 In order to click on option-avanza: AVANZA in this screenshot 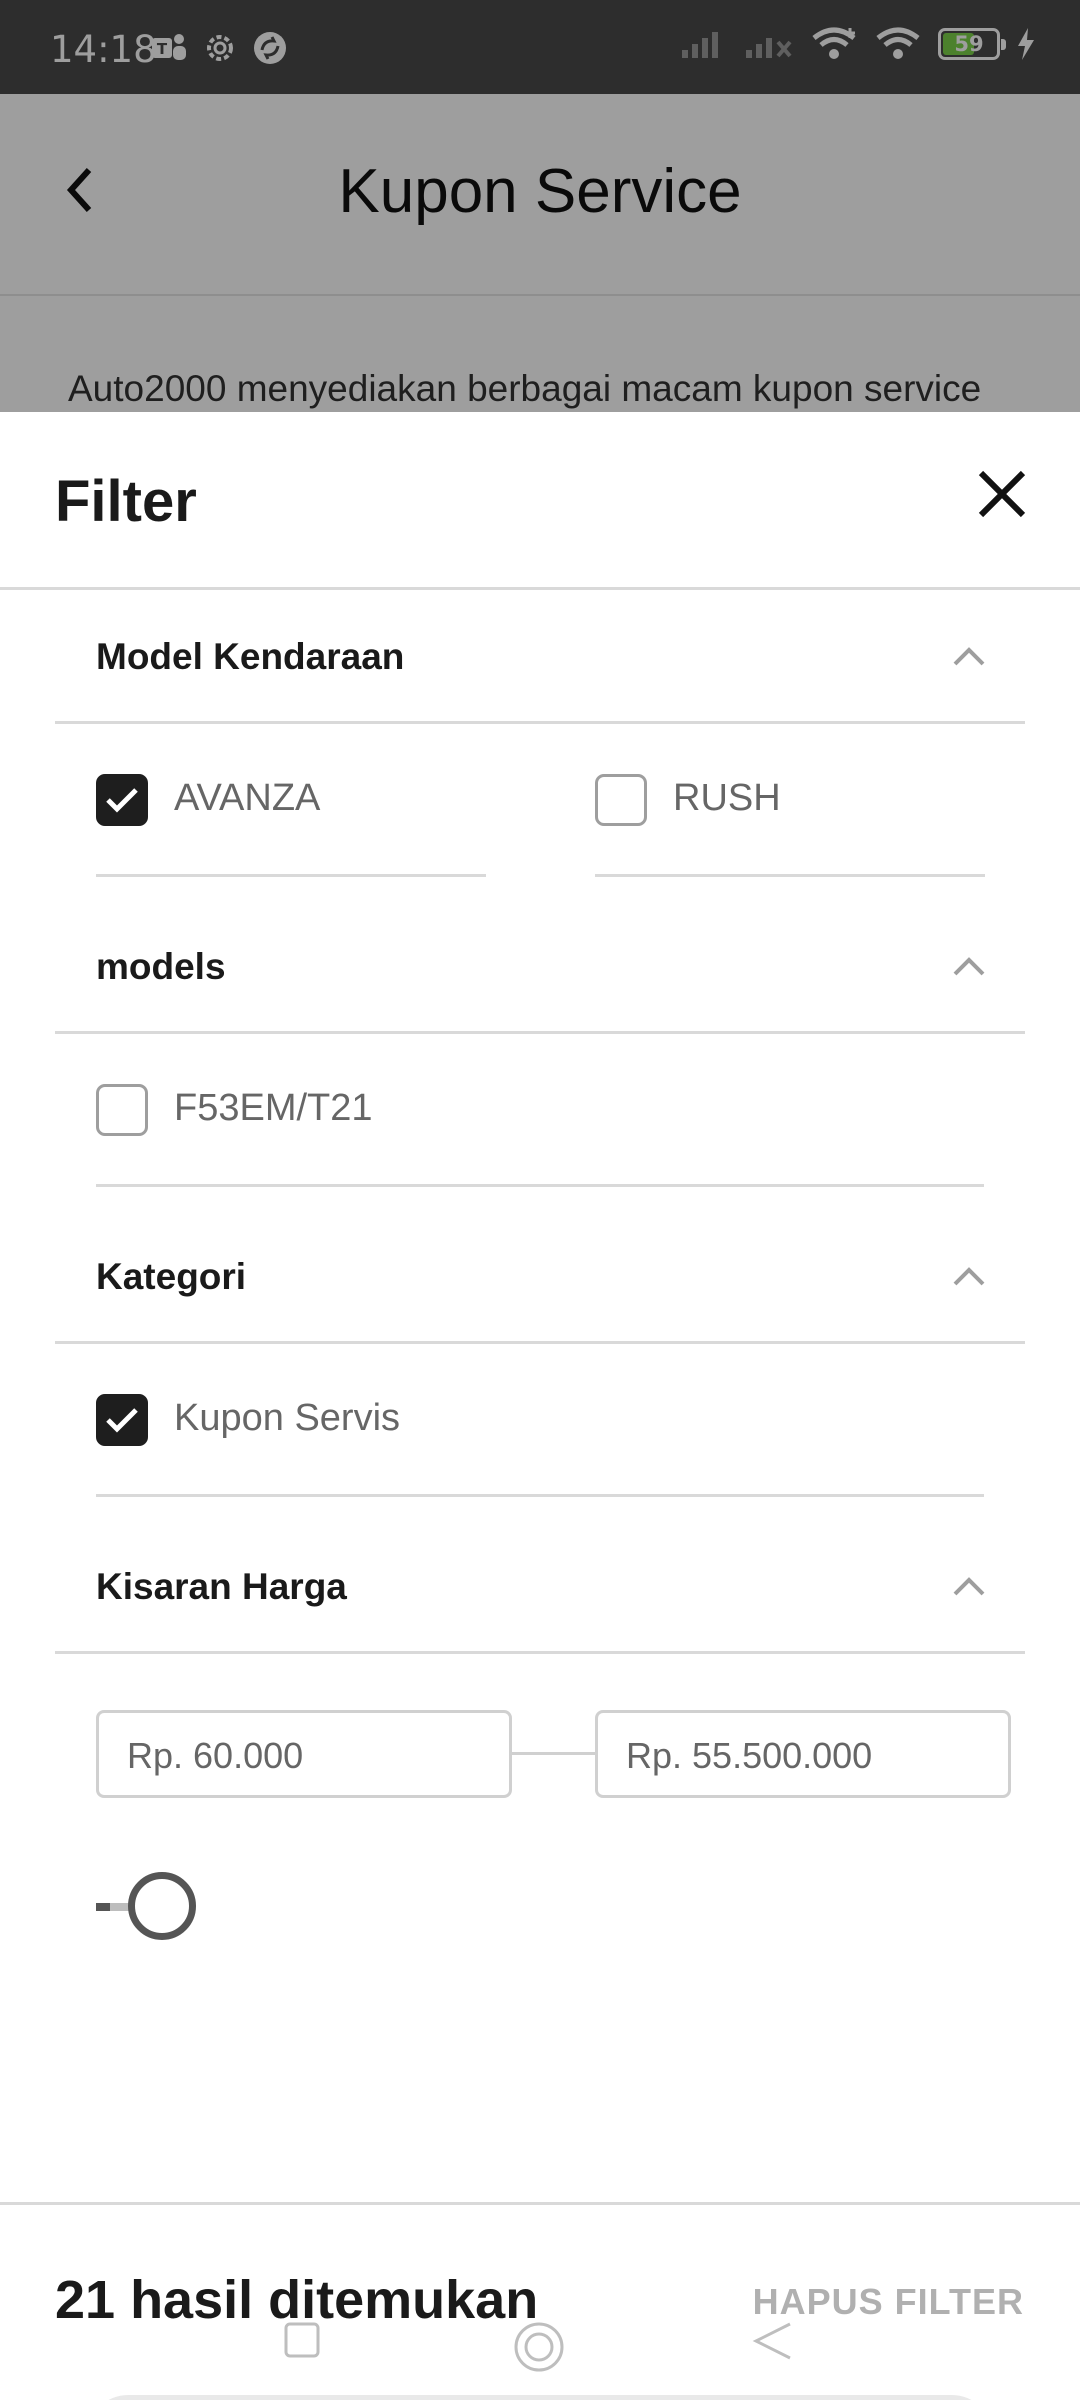, I will do `click(291, 802)`.